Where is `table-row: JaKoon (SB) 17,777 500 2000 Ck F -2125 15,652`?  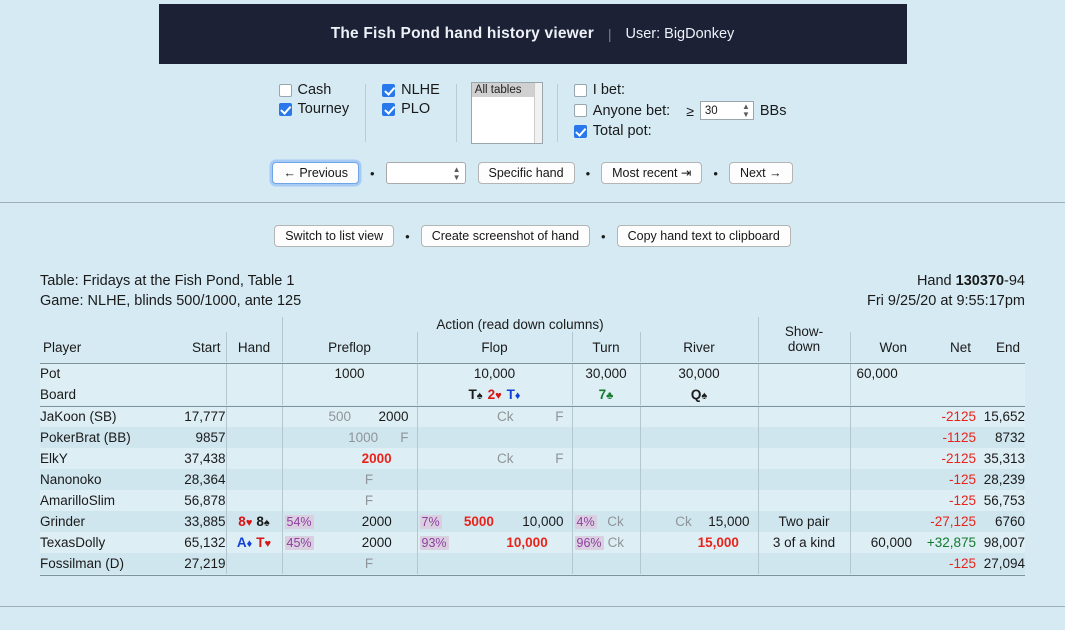 table-row: JaKoon (SB) 17,777 500 2000 Ck F -2125 15,652 is located at coordinates (532, 416).